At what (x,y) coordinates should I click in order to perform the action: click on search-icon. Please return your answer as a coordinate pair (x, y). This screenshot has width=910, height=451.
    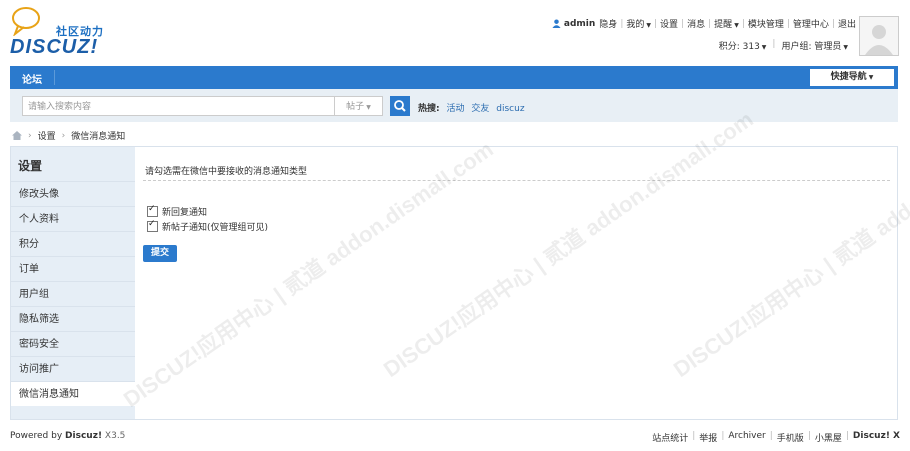
    Looking at the image, I should click on (400, 106).